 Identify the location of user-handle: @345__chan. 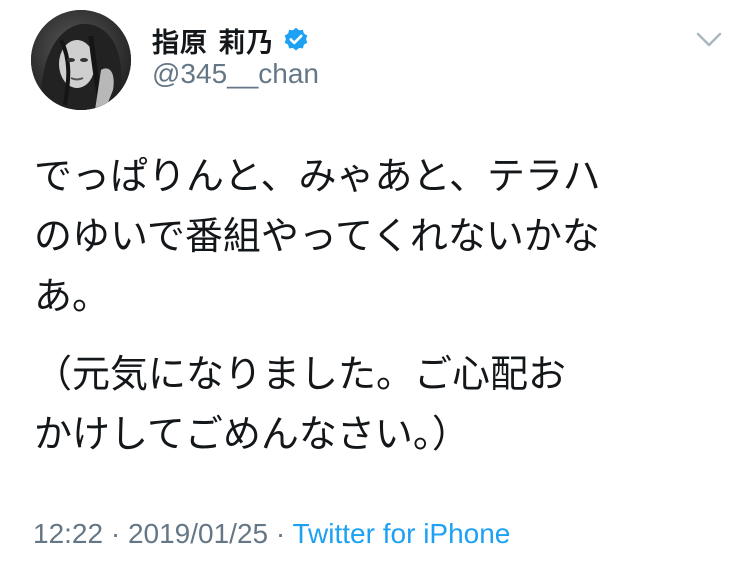
(235, 74).